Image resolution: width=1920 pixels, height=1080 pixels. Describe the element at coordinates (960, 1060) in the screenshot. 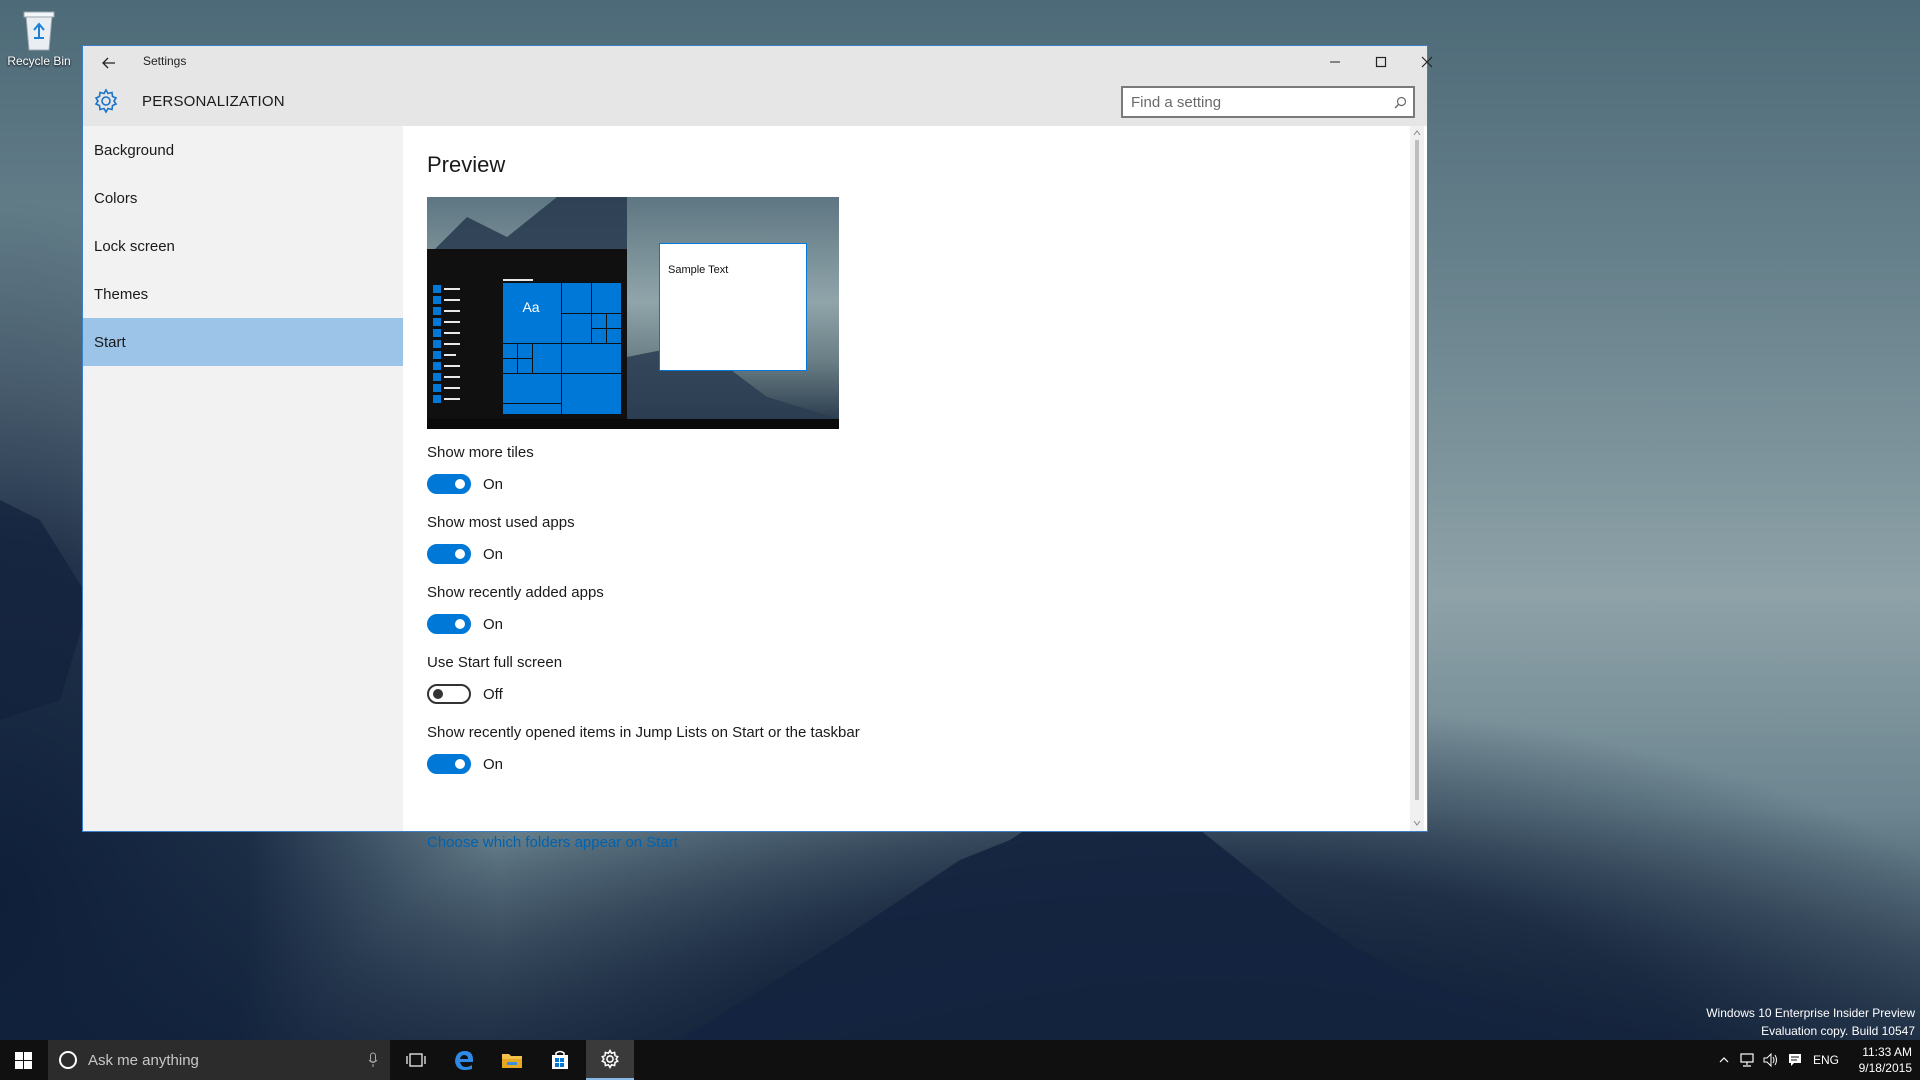

I see `taskbar: Ask me anything ENG 11:33 AM 9/18/2015` at that location.